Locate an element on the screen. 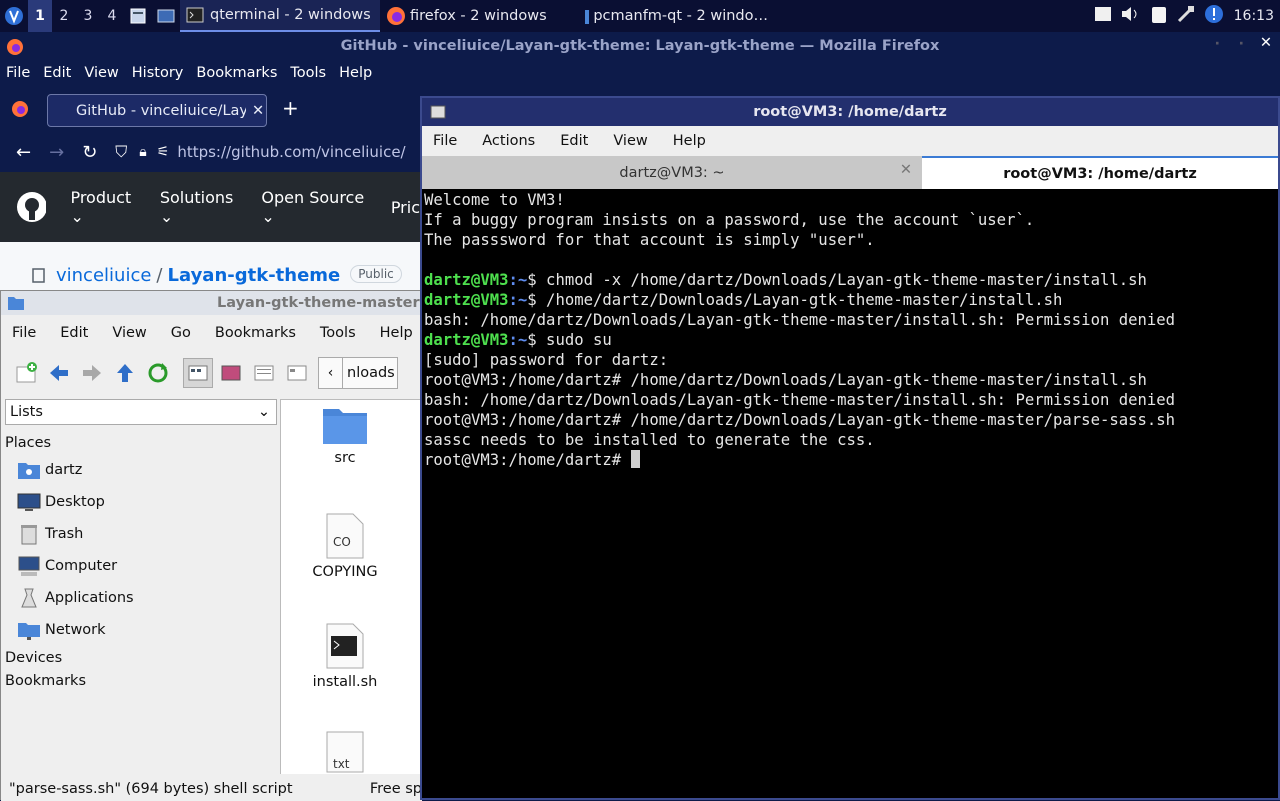  task-qterminal: qterminal - 2 windows is located at coordinates (280, 16).